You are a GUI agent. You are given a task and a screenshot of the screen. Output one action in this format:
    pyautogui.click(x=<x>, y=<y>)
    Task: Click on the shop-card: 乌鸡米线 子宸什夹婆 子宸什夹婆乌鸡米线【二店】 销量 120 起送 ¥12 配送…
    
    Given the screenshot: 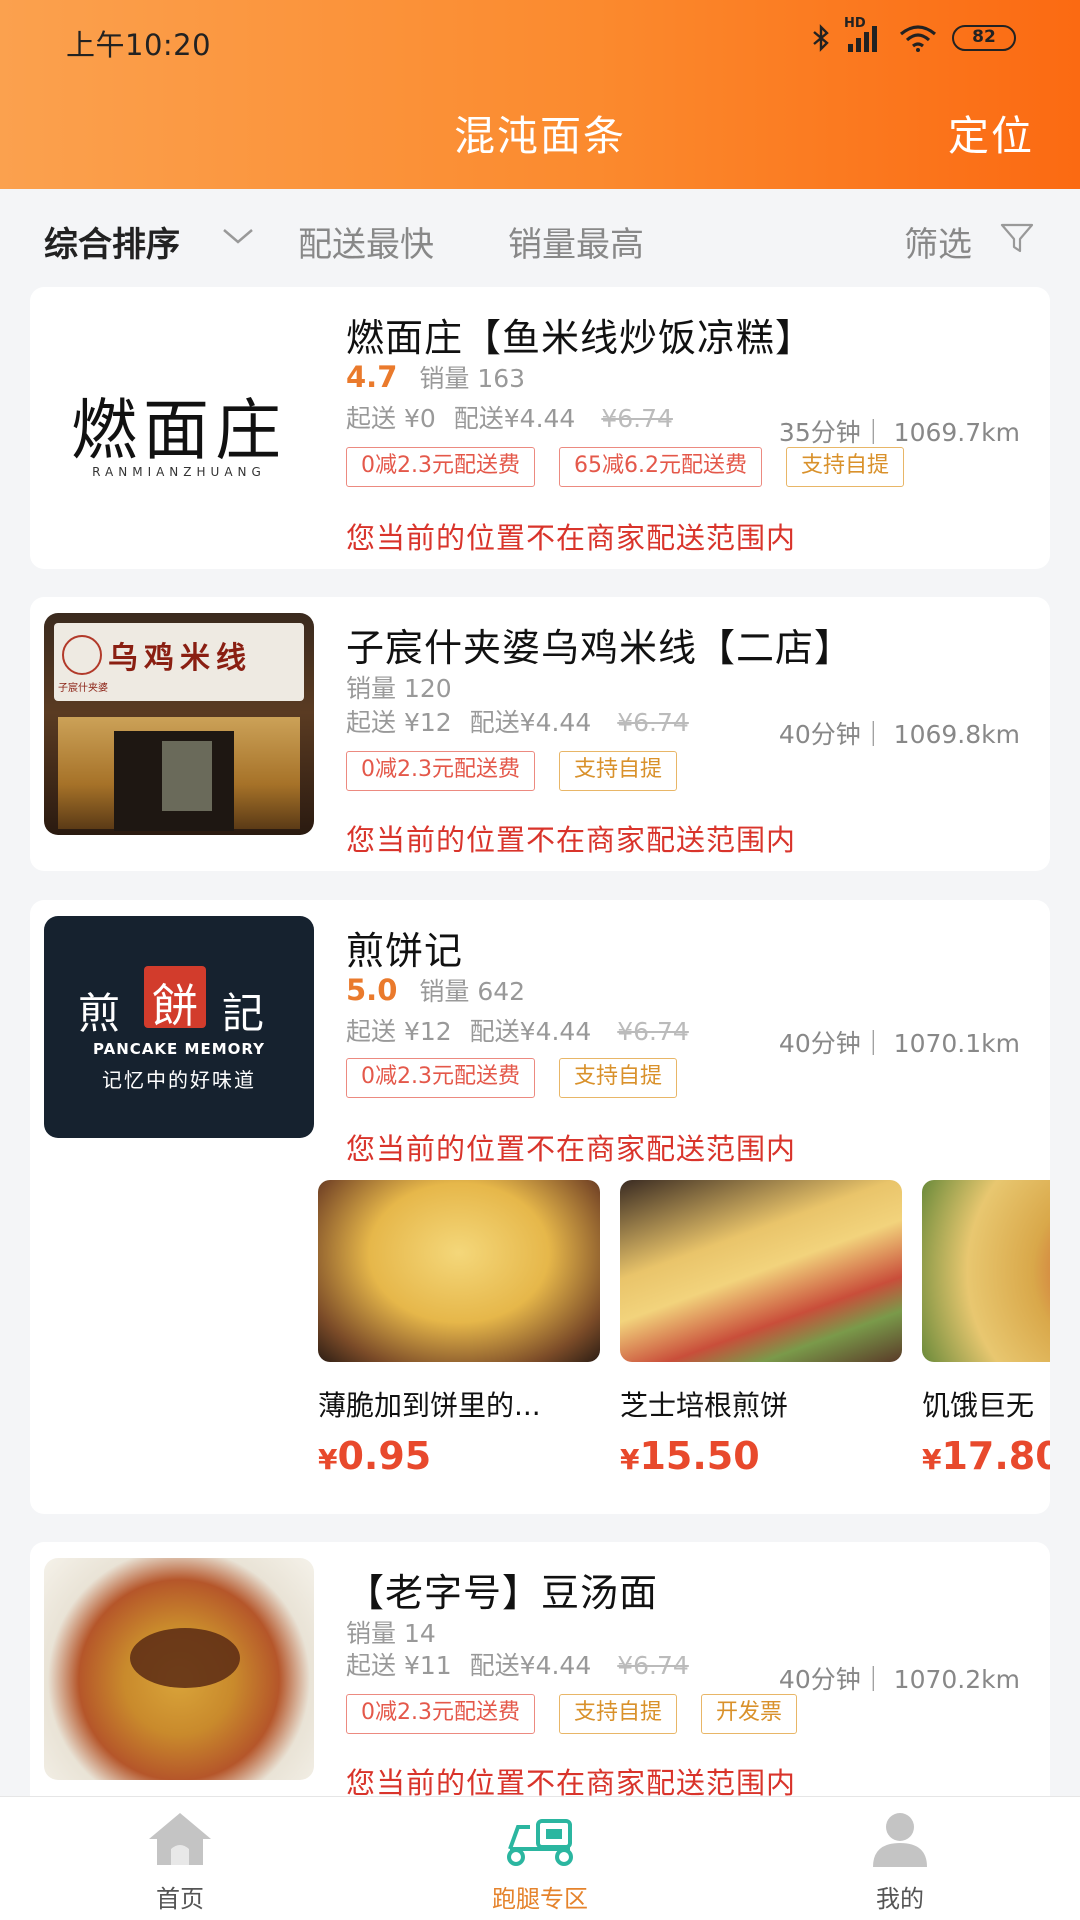 What is the action you would take?
    pyautogui.click(x=540, y=734)
    